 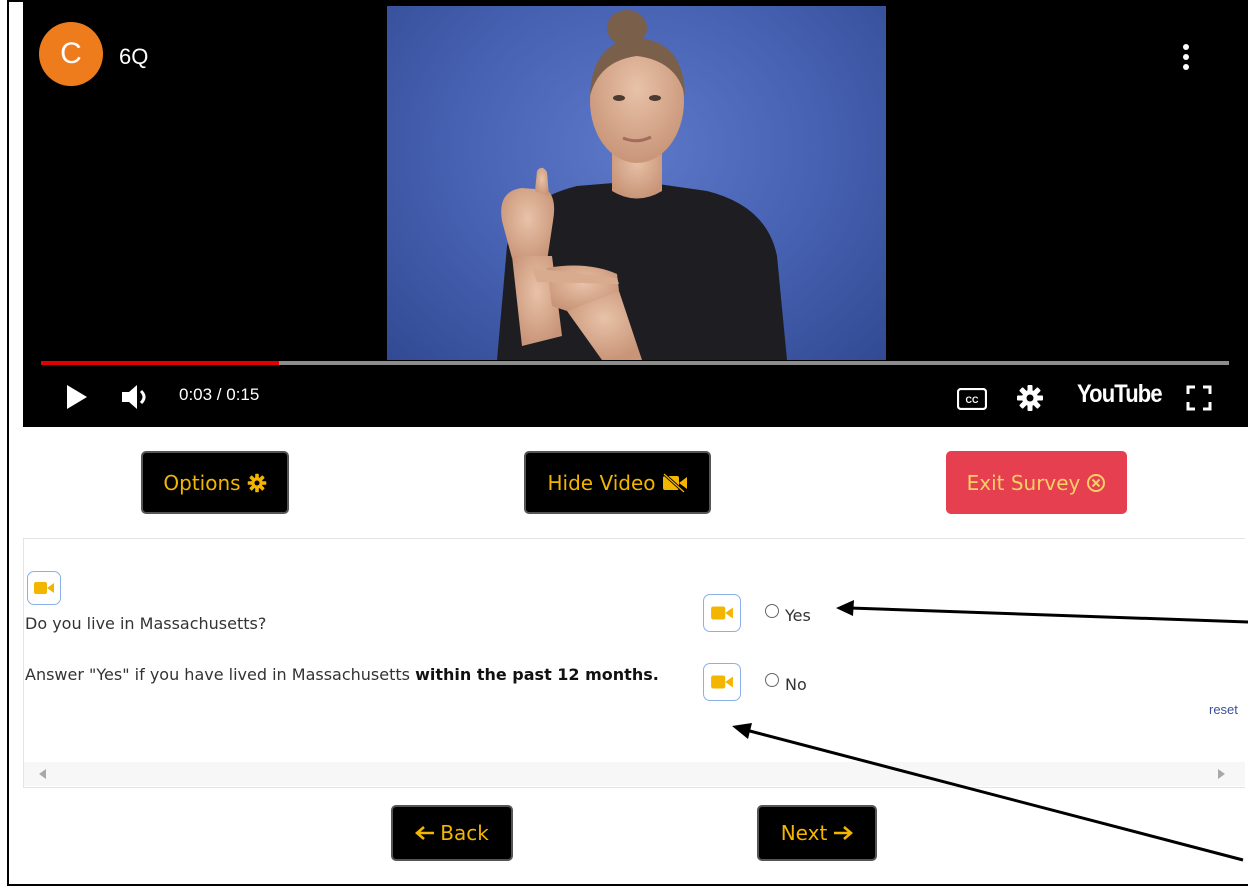 I want to click on annotation-arrow-to-yes, so click(x=1042, y=612).